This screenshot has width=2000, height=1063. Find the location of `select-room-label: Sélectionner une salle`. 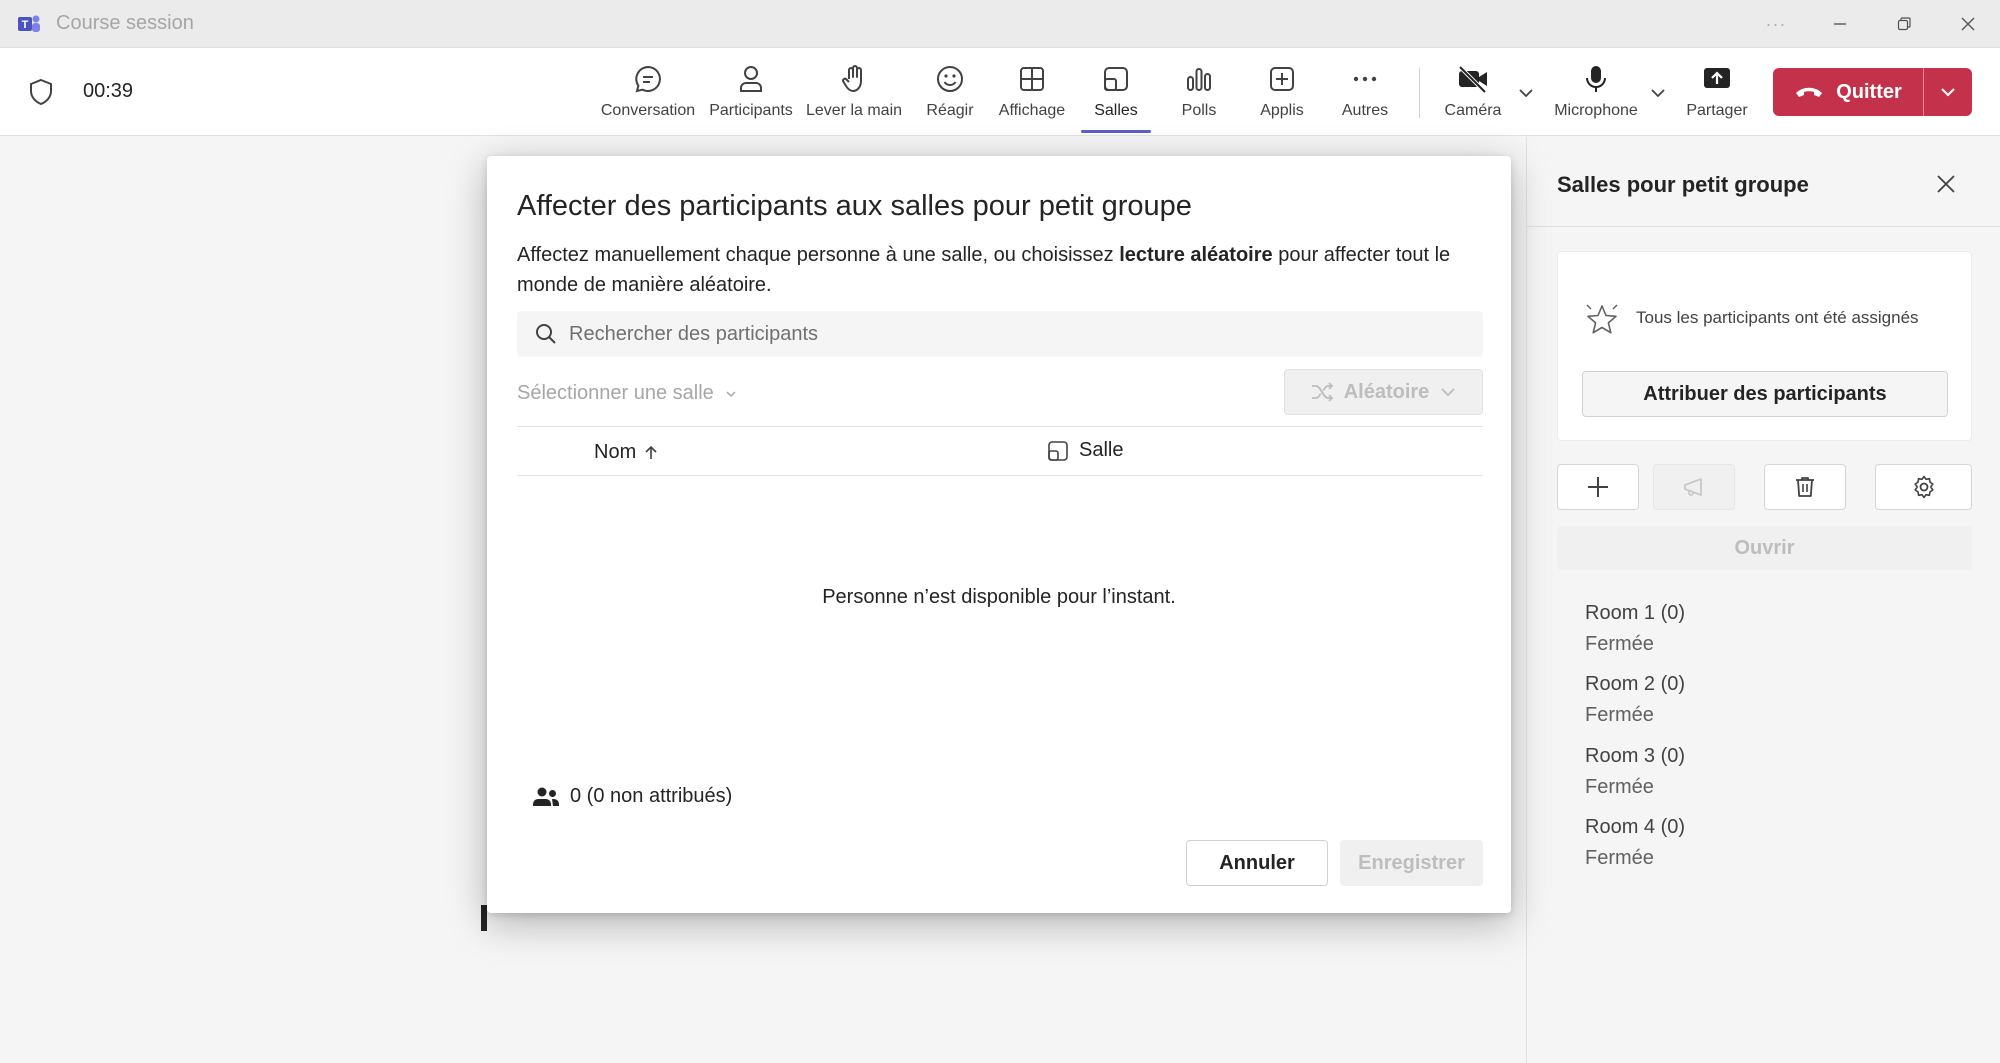

select-room-label: Sélectionner une salle is located at coordinates (615, 393).